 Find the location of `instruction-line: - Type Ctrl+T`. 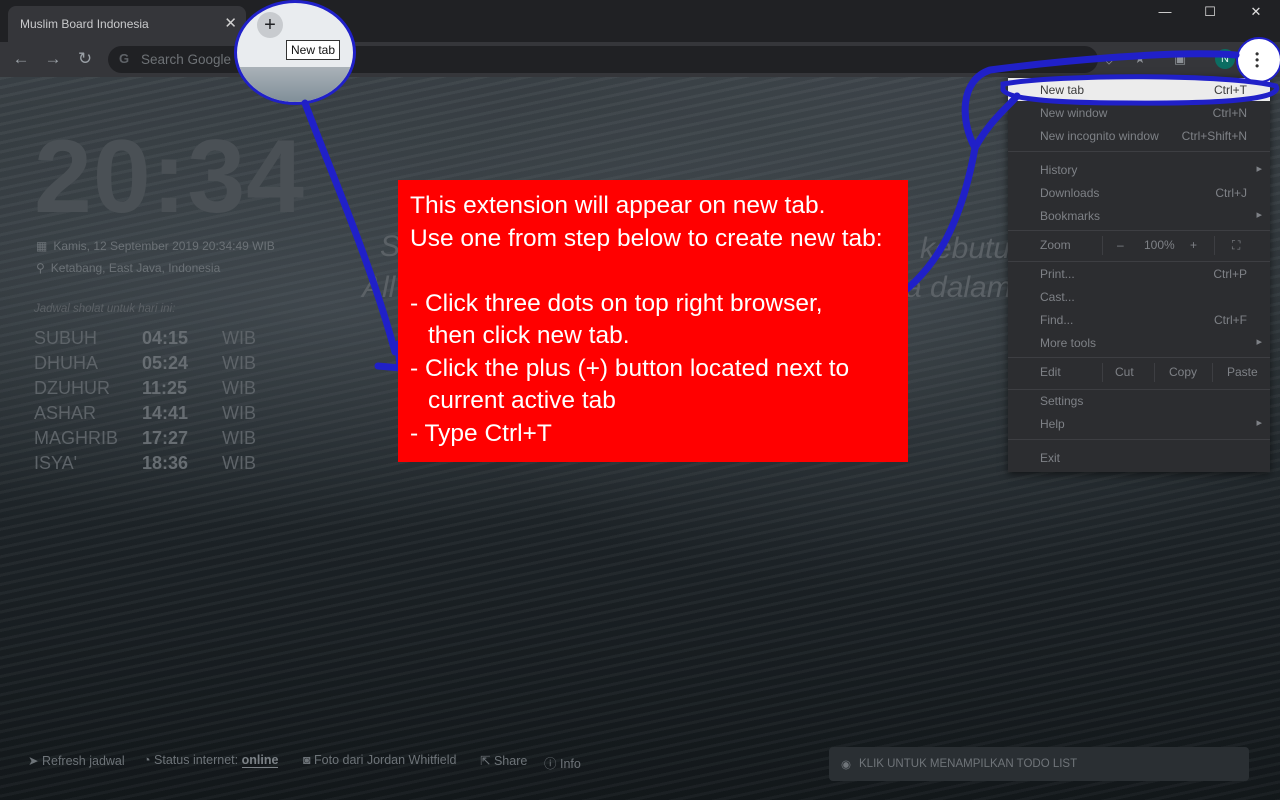

instruction-line: - Type Ctrl+T is located at coordinates (481, 433).